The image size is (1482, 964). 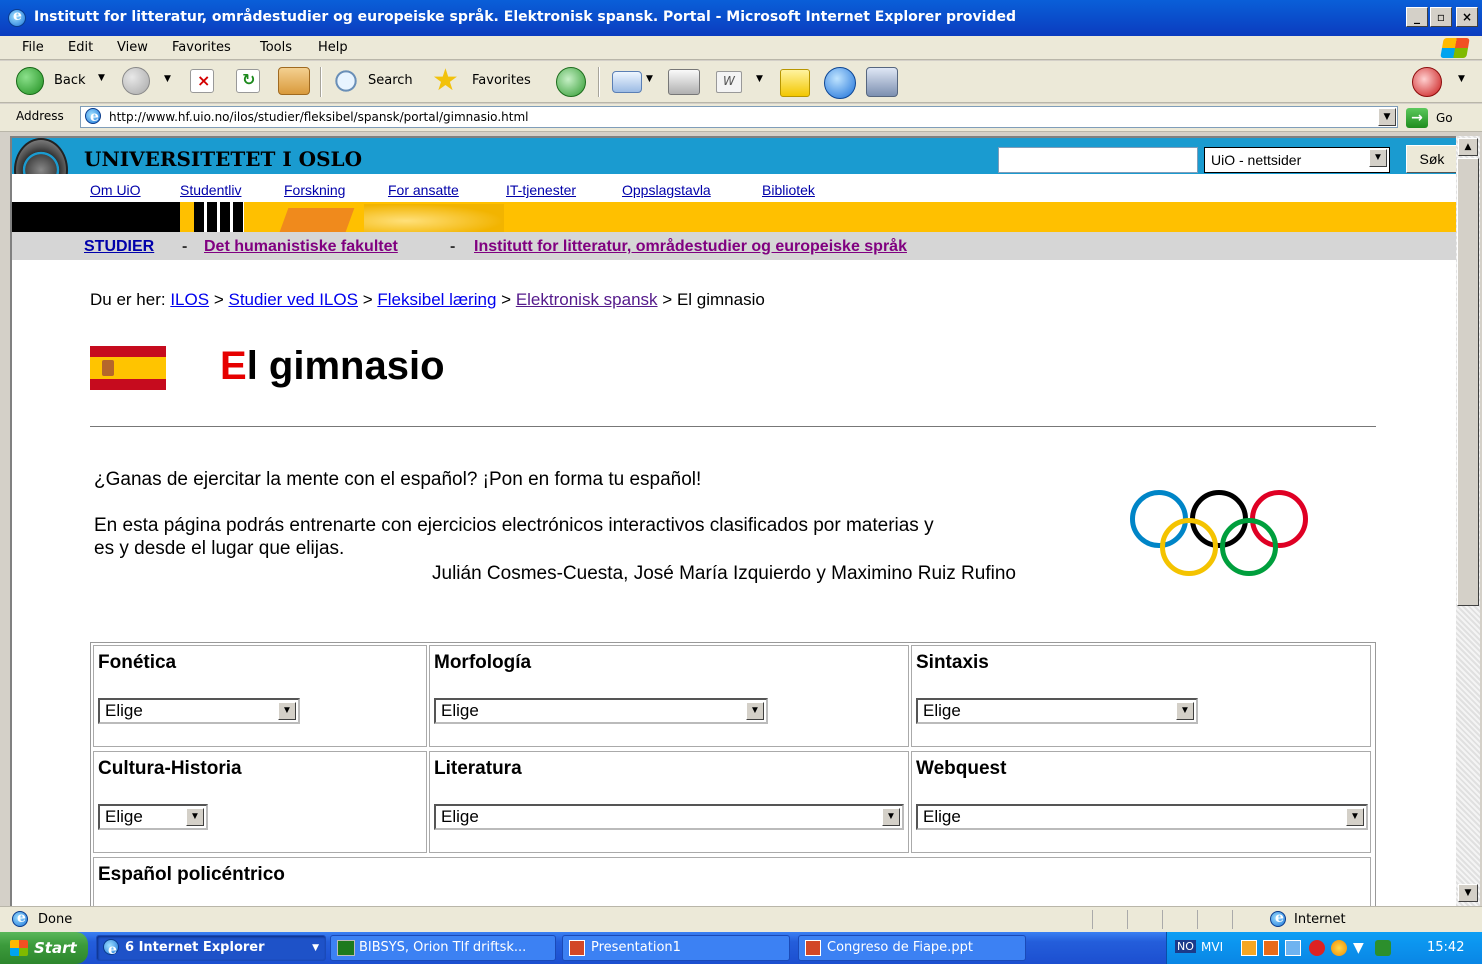 What do you see at coordinates (1468, 382) in the screenshot?
I see `scrollbar-thumb` at bounding box center [1468, 382].